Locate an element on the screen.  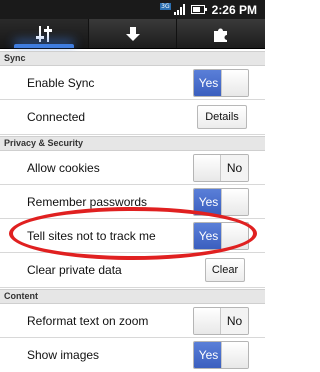
settings-sliders-icon is located at coordinates (43, 33).